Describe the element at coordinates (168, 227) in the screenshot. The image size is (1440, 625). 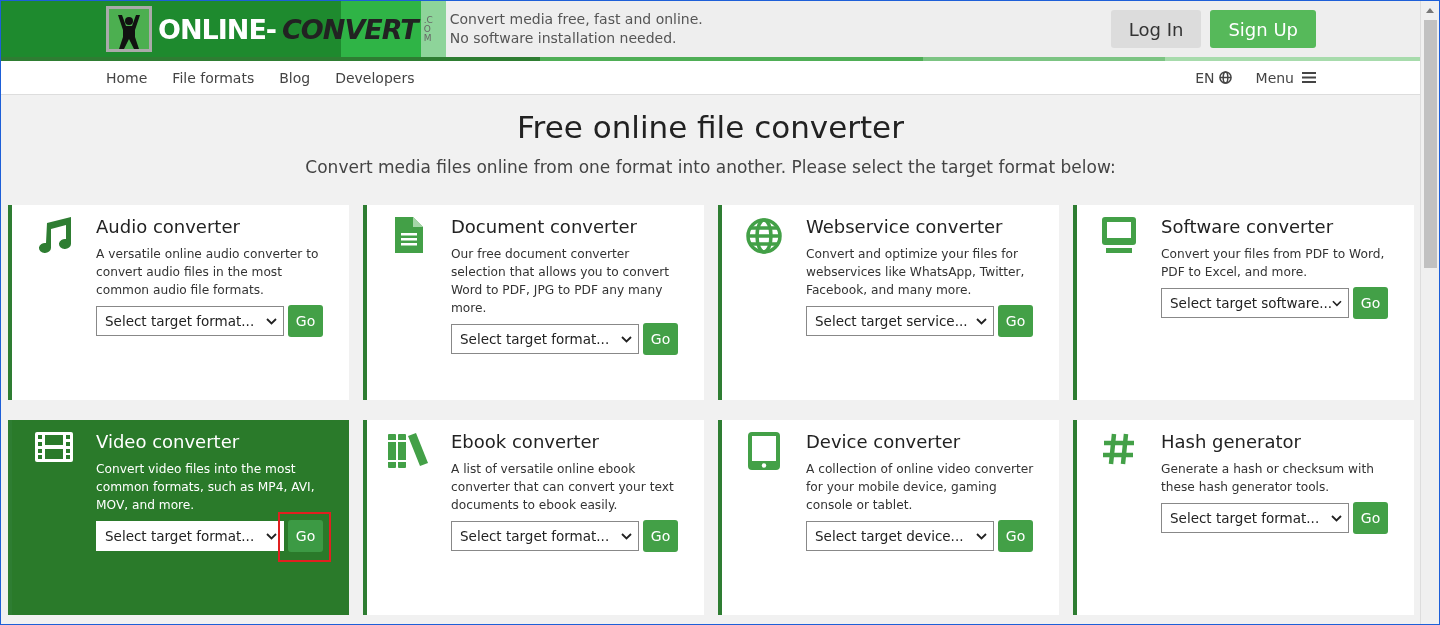
I see `card-title: Audio converter` at that location.